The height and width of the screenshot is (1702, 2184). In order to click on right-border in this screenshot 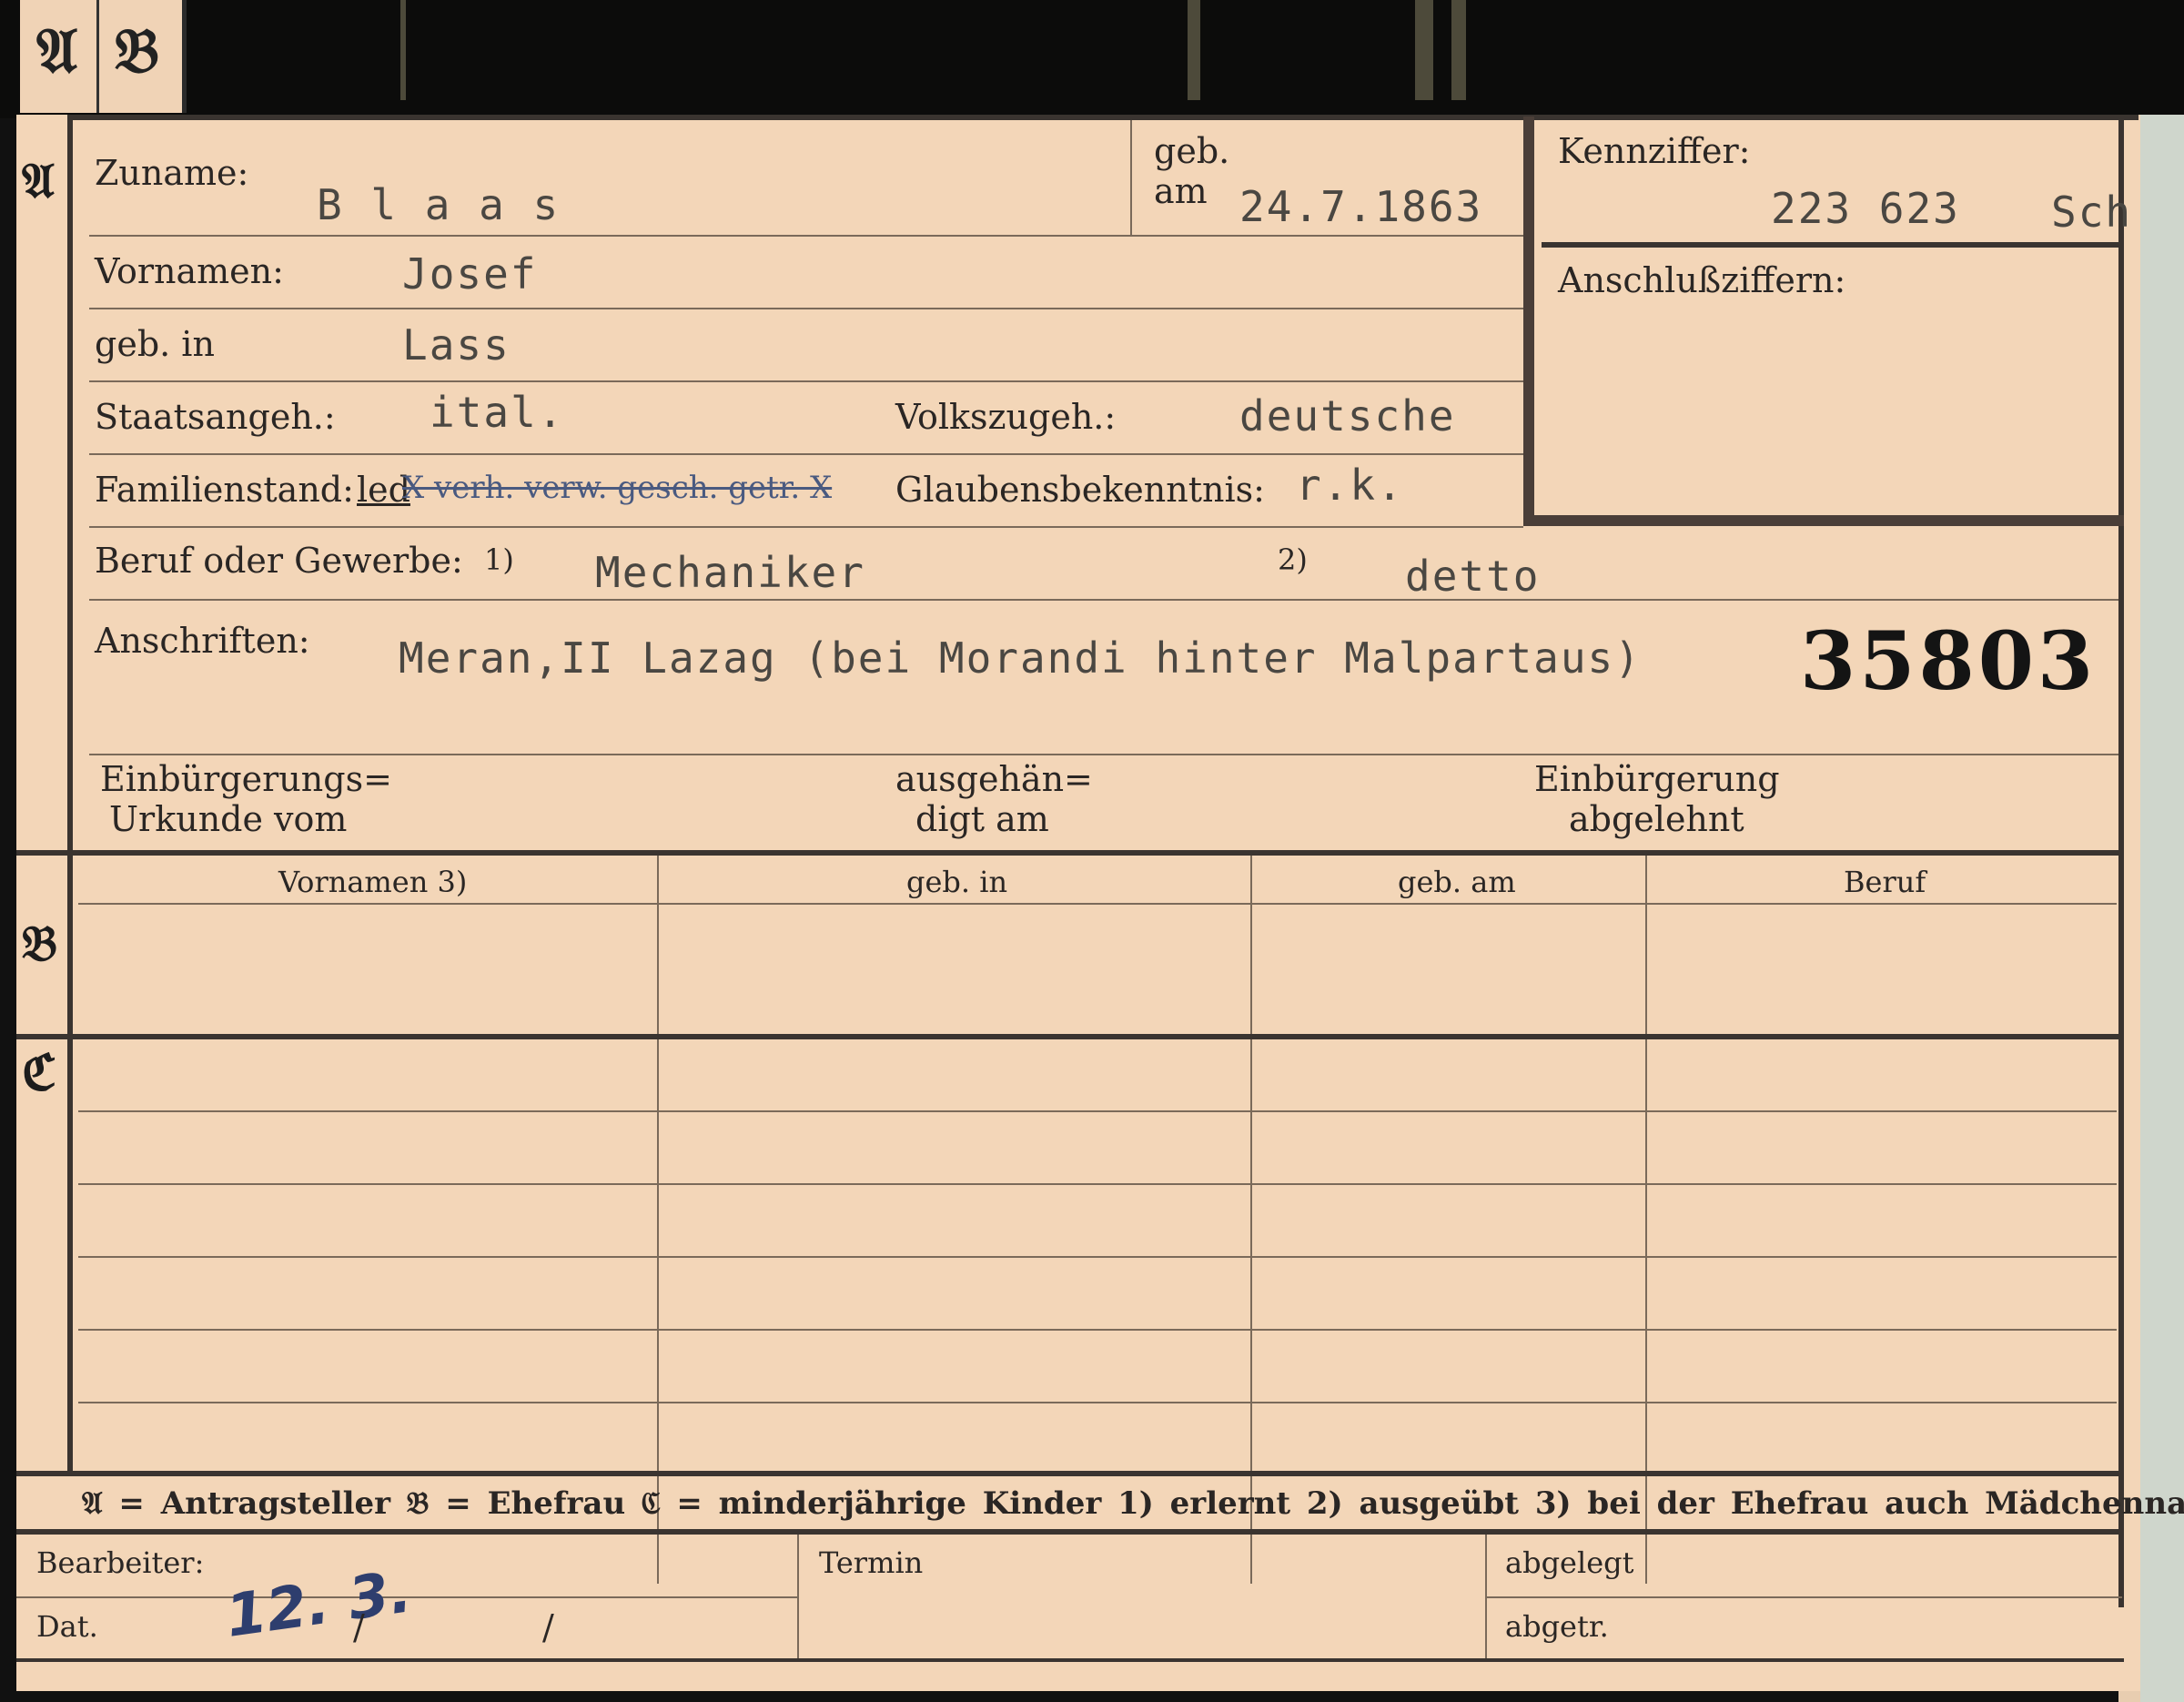, I will do `click(2121, 861)`.